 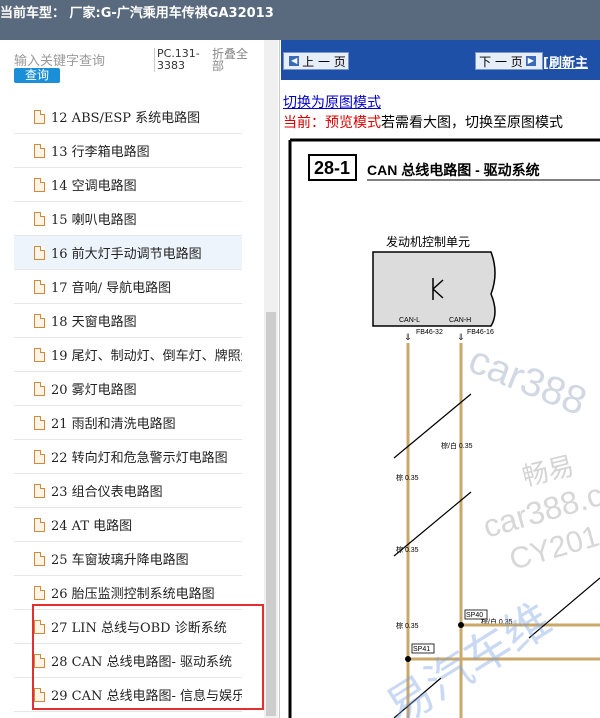 What do you see at coordinates (232, 60) in the screenshot?
I see `collapse-all-button: 折叠全部` at bounding box center [232, 60].